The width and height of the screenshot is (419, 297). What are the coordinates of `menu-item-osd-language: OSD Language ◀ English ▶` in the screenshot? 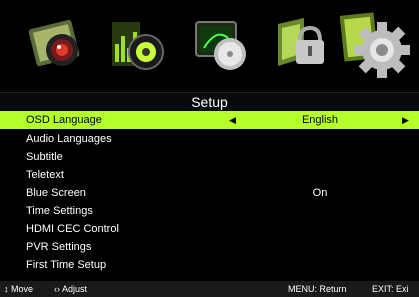 It's located at (209, 120).